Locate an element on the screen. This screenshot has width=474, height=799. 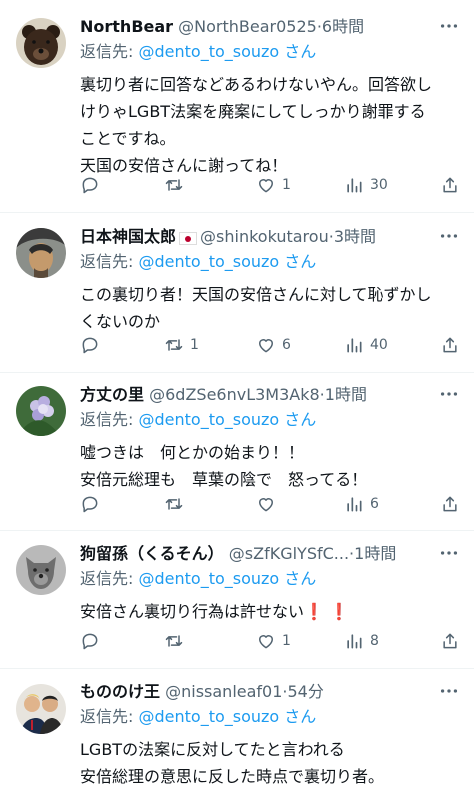
timestamp: 3時間 is located at coordinates (355, 236).